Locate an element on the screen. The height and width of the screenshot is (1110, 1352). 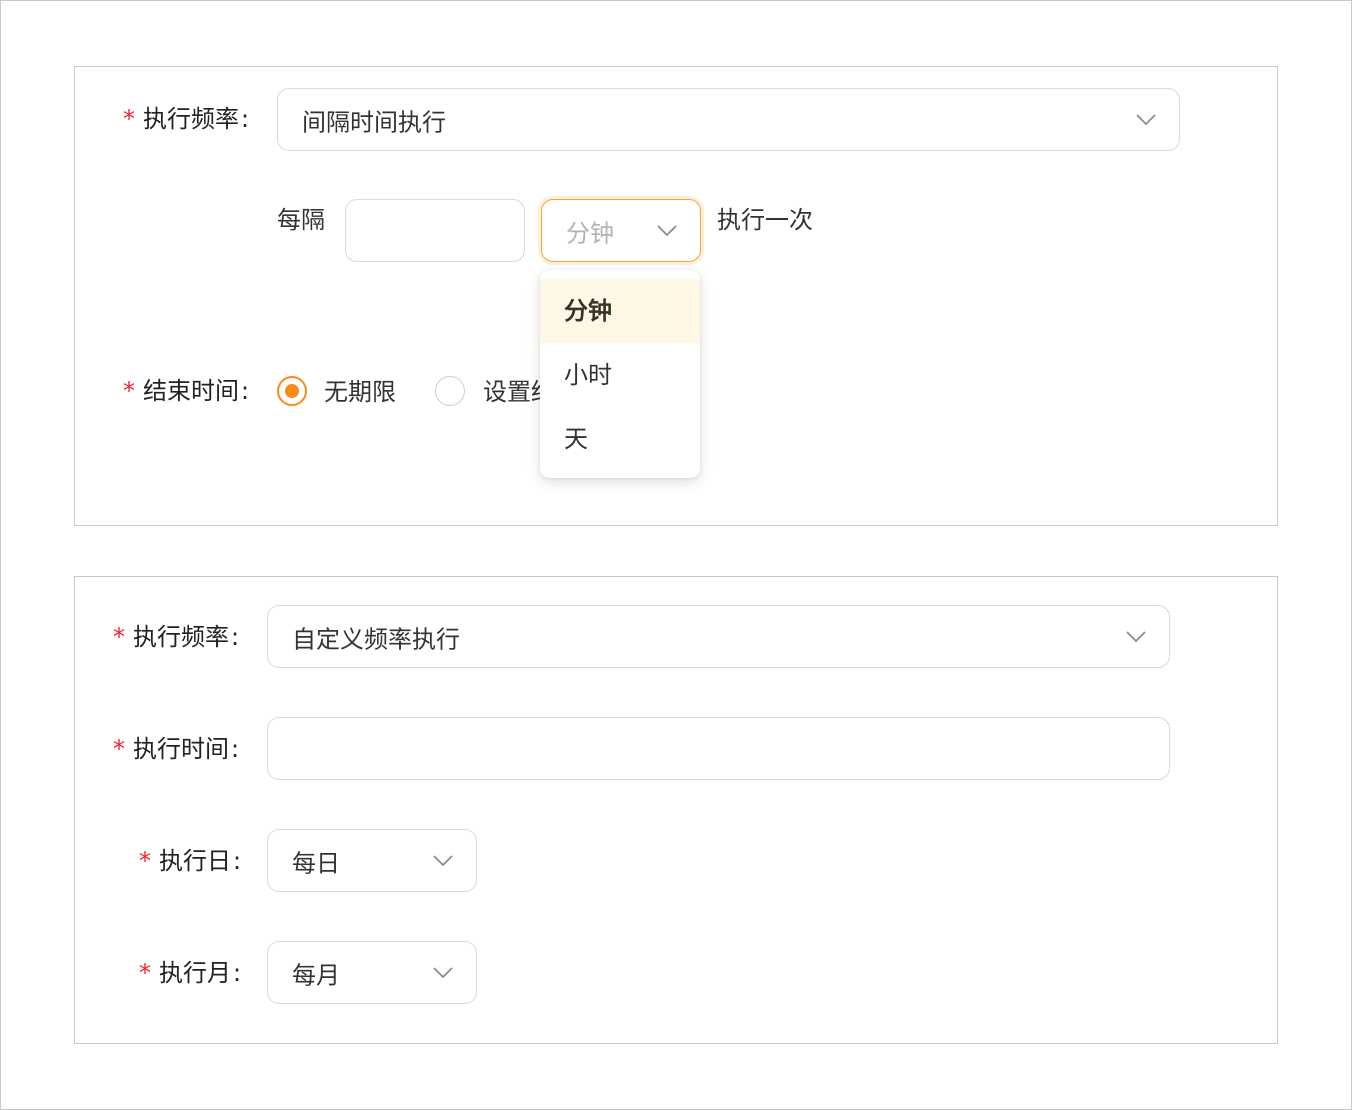
exec-day-select: 每日 is located at coordinates (372, 860).